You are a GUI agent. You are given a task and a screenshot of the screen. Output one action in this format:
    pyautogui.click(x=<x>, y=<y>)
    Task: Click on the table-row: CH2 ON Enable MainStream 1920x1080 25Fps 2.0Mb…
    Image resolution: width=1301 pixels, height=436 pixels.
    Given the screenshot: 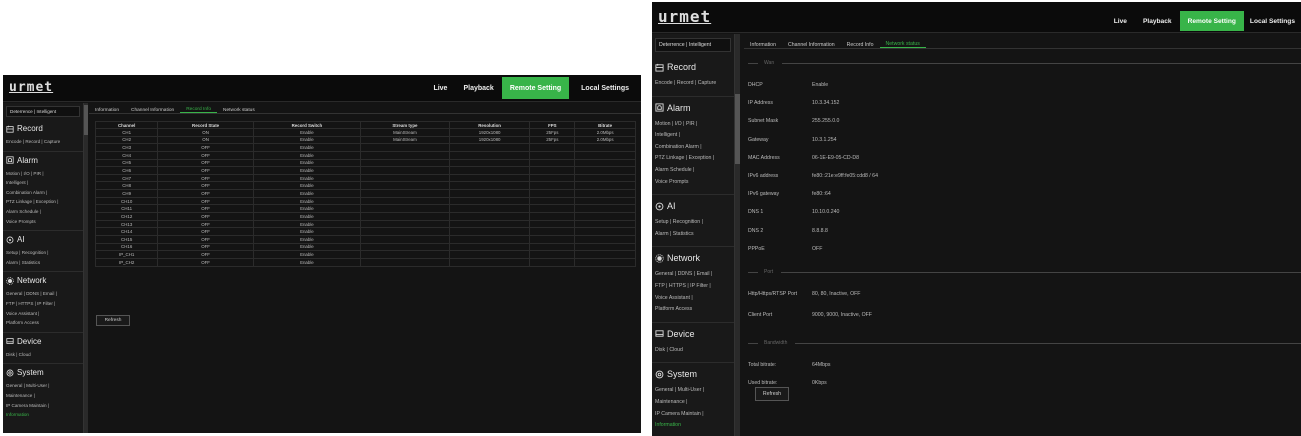 What is the action you would take?
    pyautogui.click(x=365, y=140)
    